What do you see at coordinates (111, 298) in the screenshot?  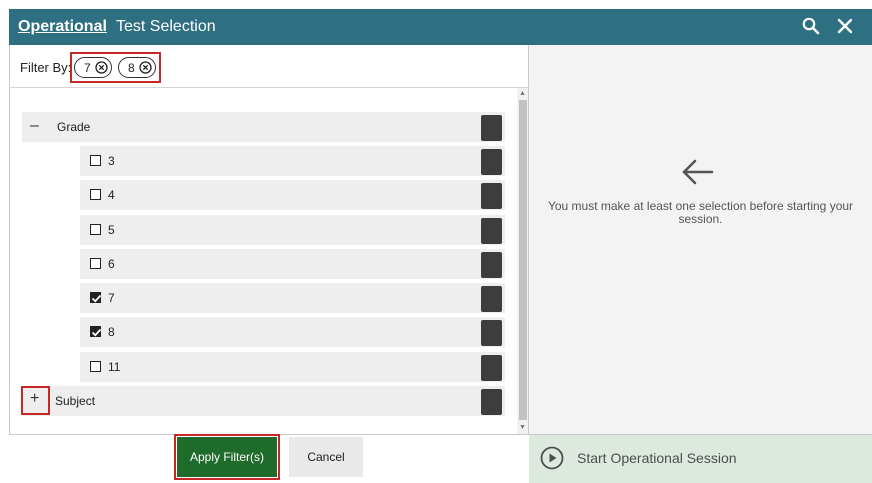 I see `tree-item-label: 7` at bounding box center [111, 298].